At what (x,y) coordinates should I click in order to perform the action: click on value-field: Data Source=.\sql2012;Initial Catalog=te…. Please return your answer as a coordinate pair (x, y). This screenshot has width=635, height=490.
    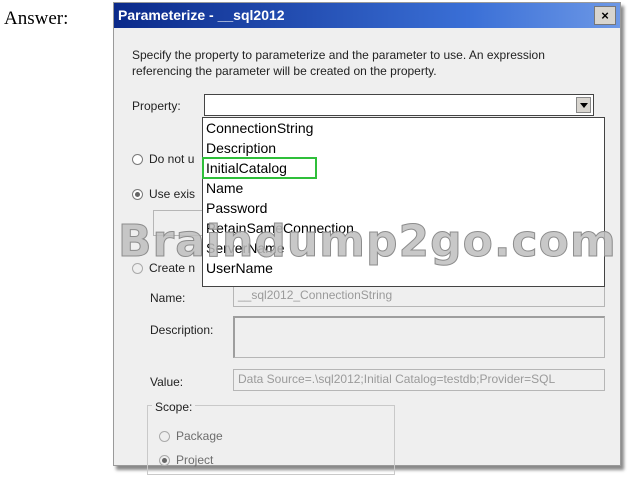
    Looking at the image, I should click on (419, 380).